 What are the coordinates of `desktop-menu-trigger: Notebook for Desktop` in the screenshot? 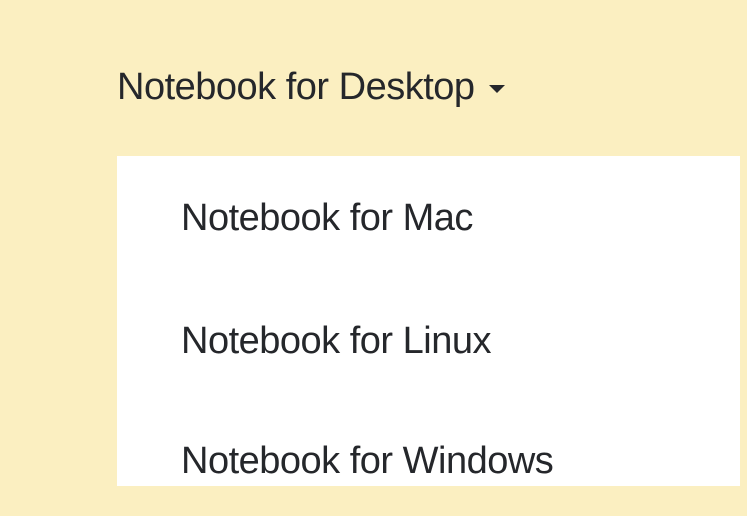 It's located at (311, 87).